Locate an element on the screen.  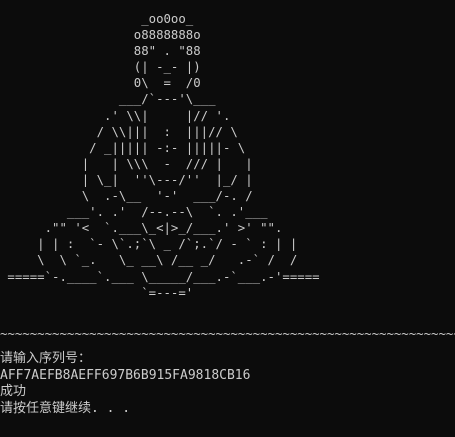
serial-prompt: 请输入序列号： is located at coordinates (46, 358).